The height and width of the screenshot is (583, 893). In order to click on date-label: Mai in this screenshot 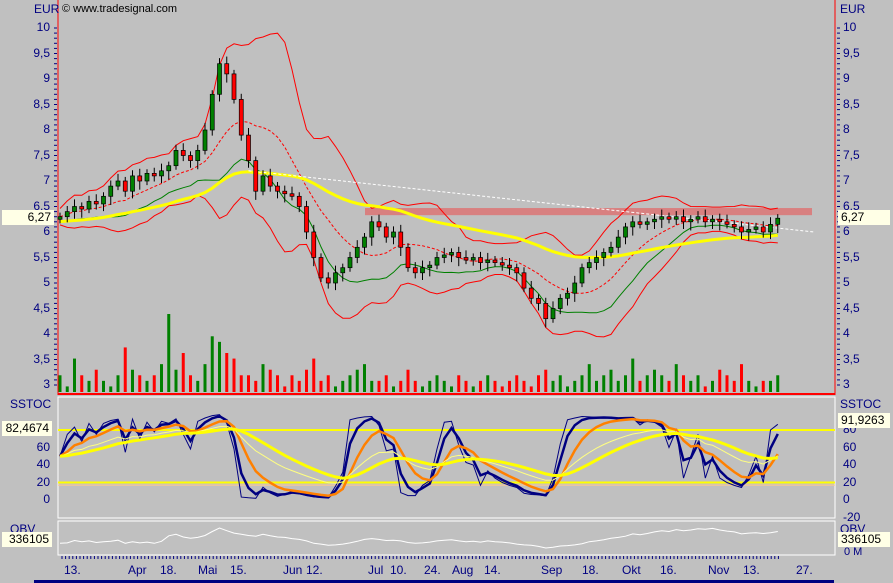, I will do `click(208, 570)`.